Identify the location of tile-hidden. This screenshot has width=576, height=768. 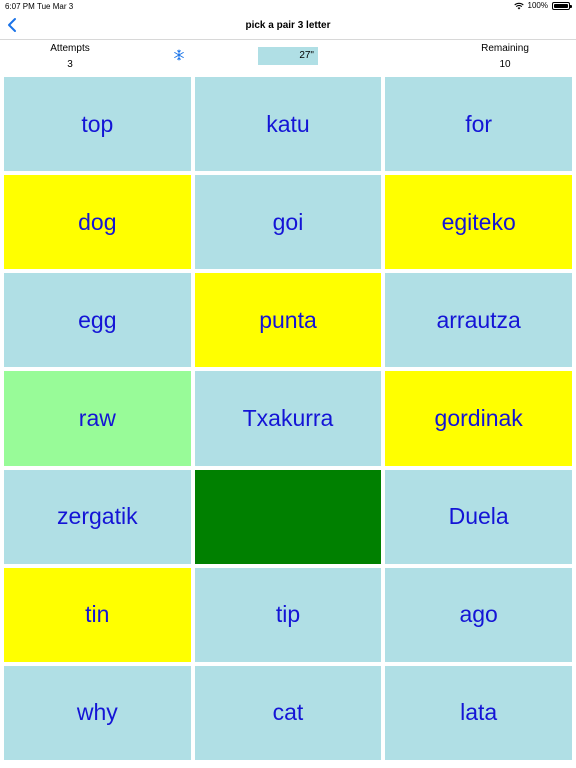
(288, 516).